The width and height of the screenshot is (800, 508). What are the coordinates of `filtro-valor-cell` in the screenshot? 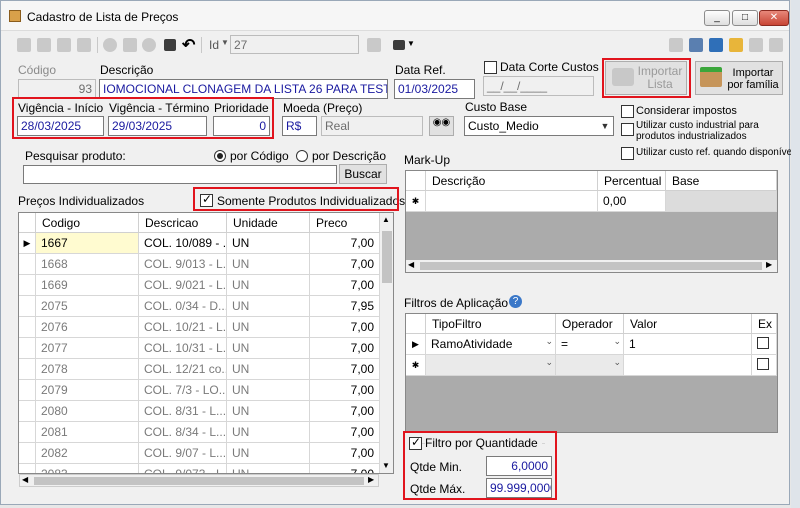 It's located at (688, 365).